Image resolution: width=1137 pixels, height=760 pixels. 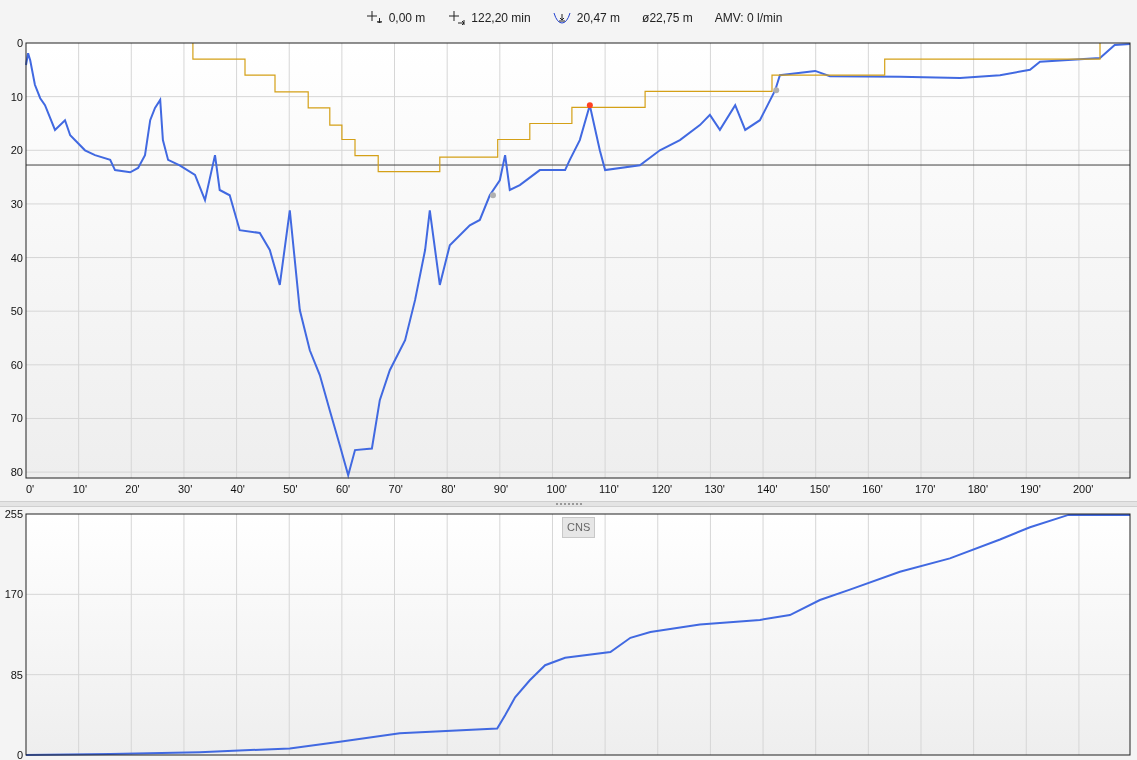 What do you see at coordinates (662, 489) in the screenshot?
I see `axis-tick-label: 120'` at bounding box center [662, 489].